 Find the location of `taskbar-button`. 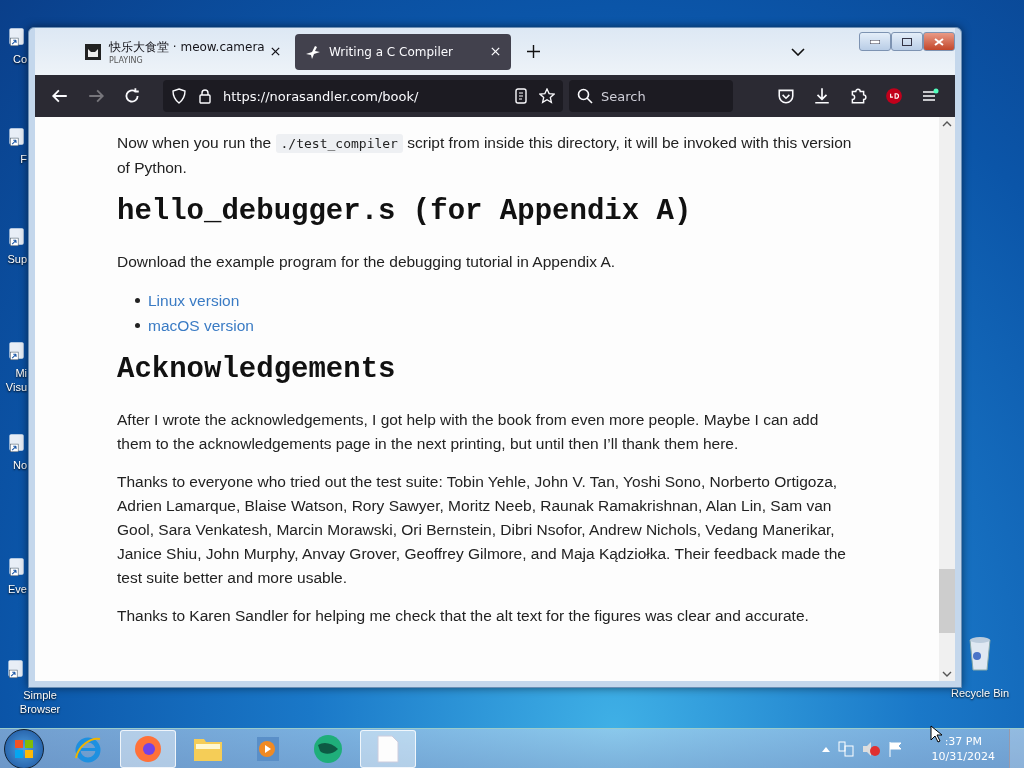

taskbar-button is located at coordinates (148, 748).